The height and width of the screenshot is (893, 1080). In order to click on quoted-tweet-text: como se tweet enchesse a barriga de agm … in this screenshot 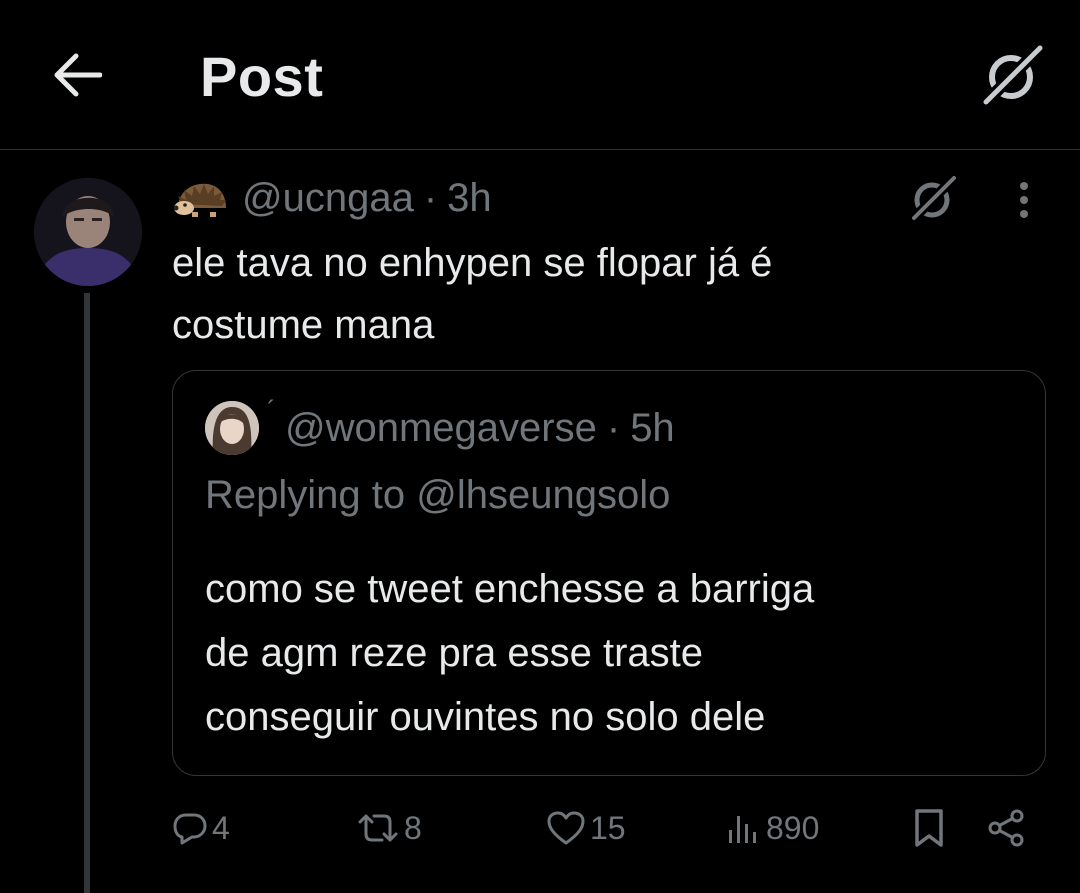, I will do `click(510, 653)`.